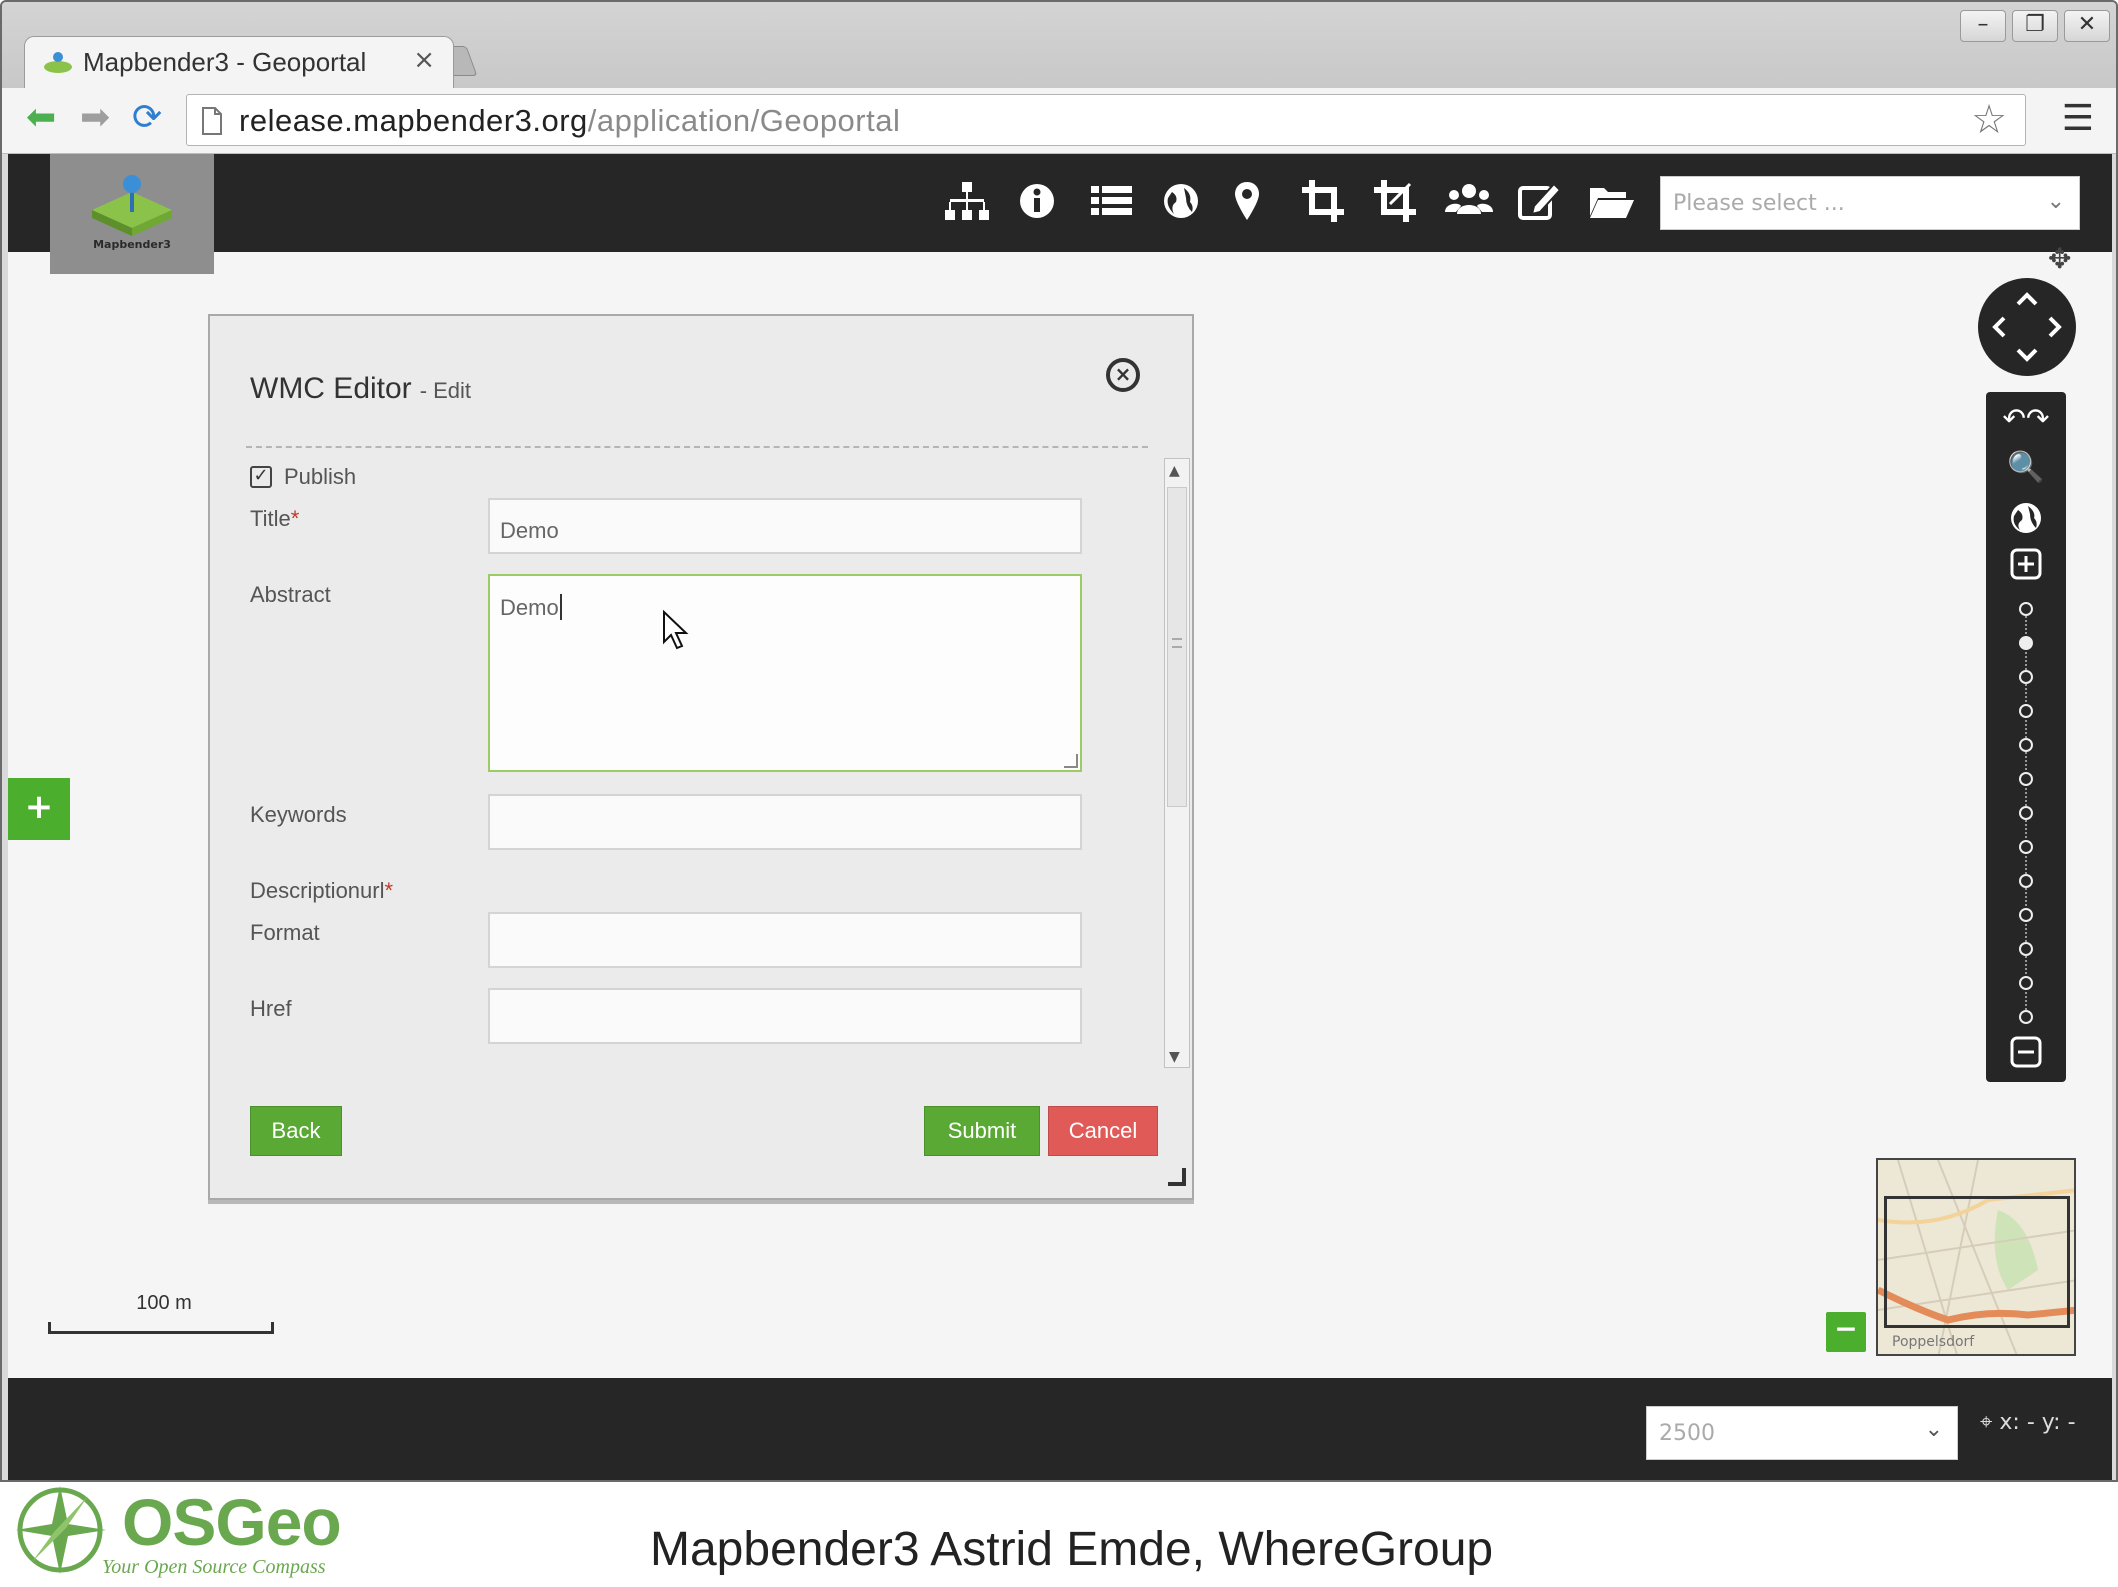 The height and width of the screenshot is (1587, 2118). I want to click on info-icon, so click(1037, 201).